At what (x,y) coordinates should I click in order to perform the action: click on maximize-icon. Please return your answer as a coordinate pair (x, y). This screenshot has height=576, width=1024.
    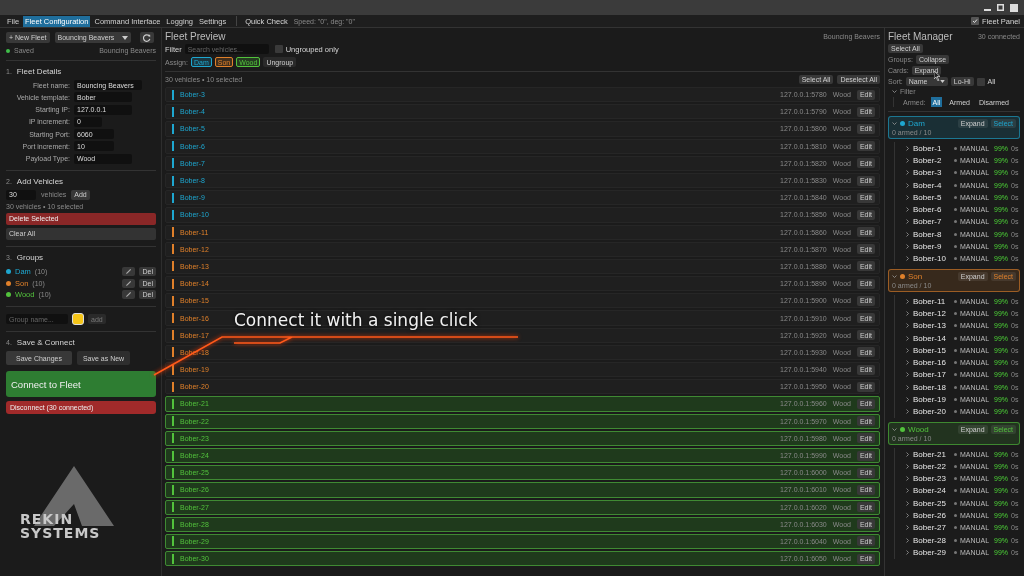
    Looking at the image, I should click on (1000, 7).